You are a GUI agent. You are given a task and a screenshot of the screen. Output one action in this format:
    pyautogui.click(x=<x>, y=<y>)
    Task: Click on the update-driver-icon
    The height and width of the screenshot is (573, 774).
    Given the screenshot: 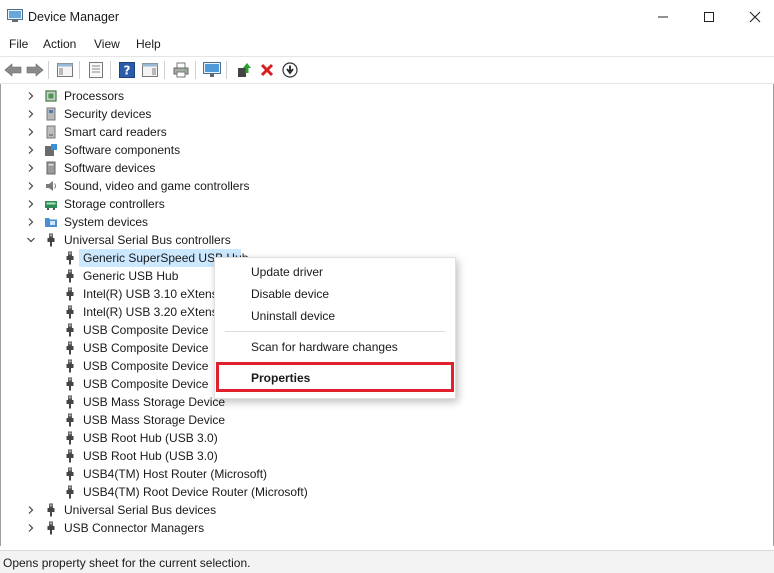 What is the action you would take?
    pyautogui.click(x=244, y=70)
    